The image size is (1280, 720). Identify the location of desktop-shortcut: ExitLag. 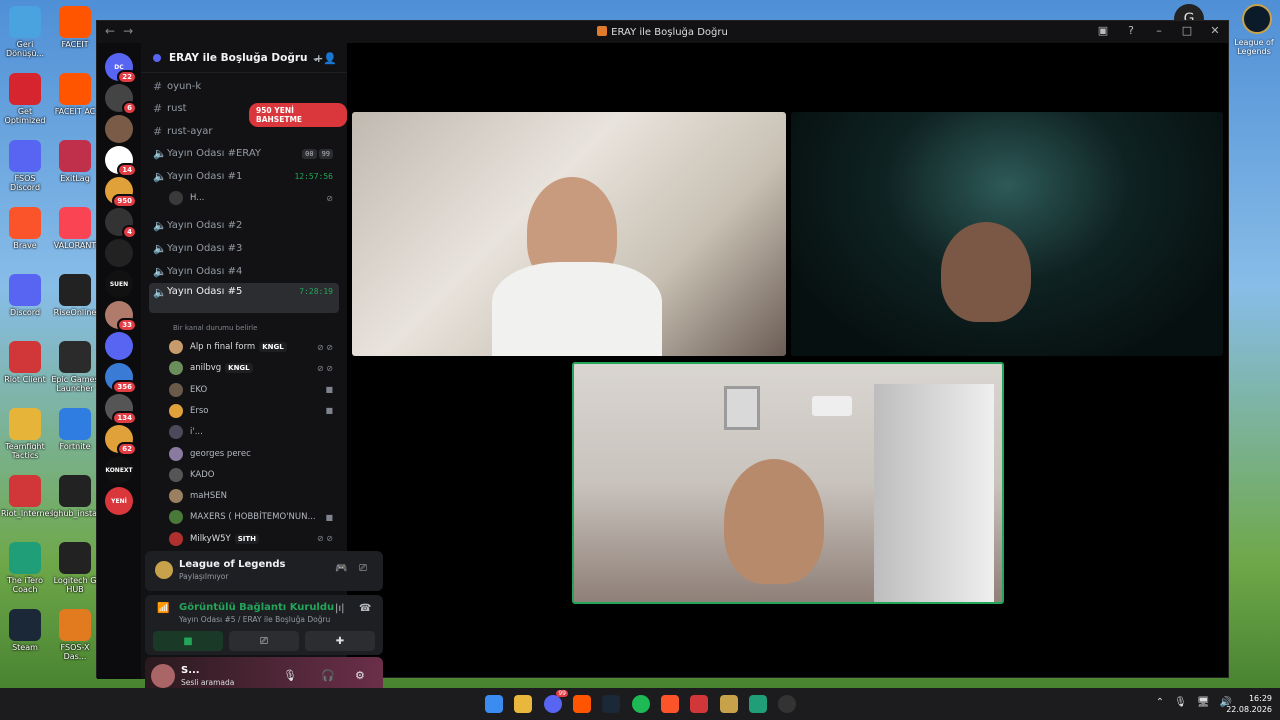
(75, 161).